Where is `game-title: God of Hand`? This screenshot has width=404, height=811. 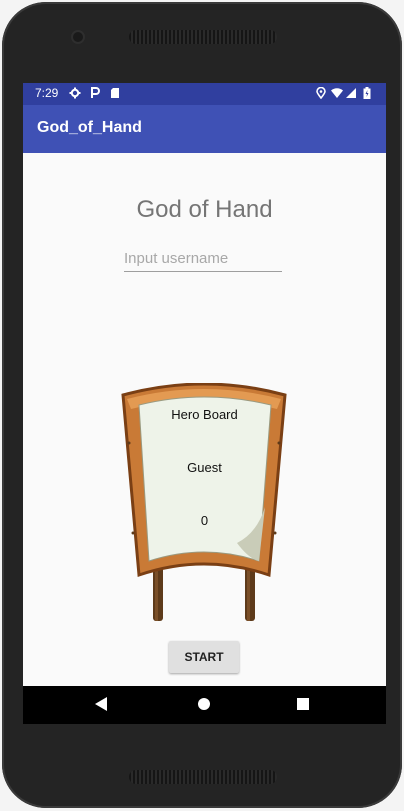 game-title: God of Hand is located at coordinates (204, 209).